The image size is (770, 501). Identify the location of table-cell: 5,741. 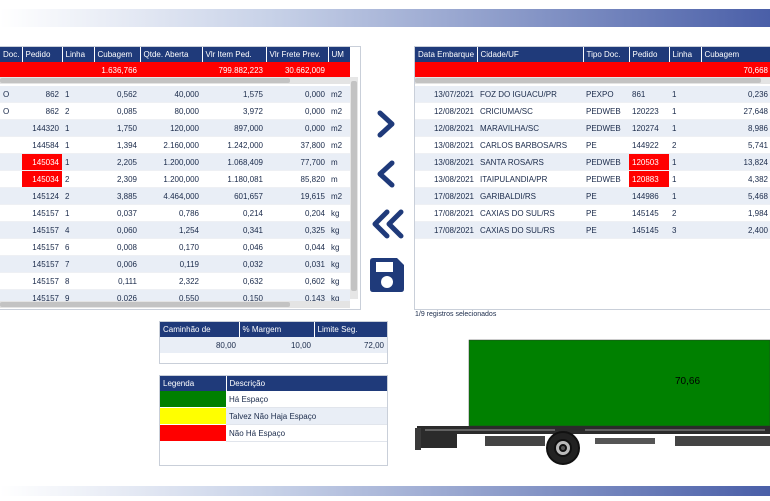
(735, 145).